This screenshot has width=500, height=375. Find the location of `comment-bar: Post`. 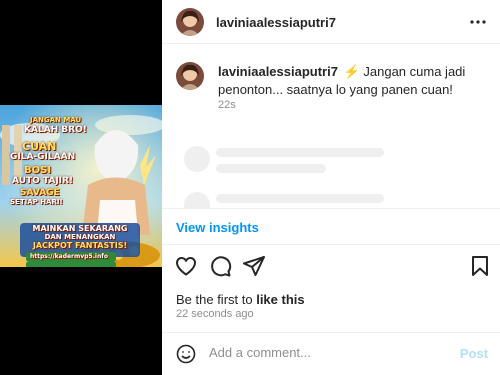

comment-bar: Post is located at coordinates (331, 354).